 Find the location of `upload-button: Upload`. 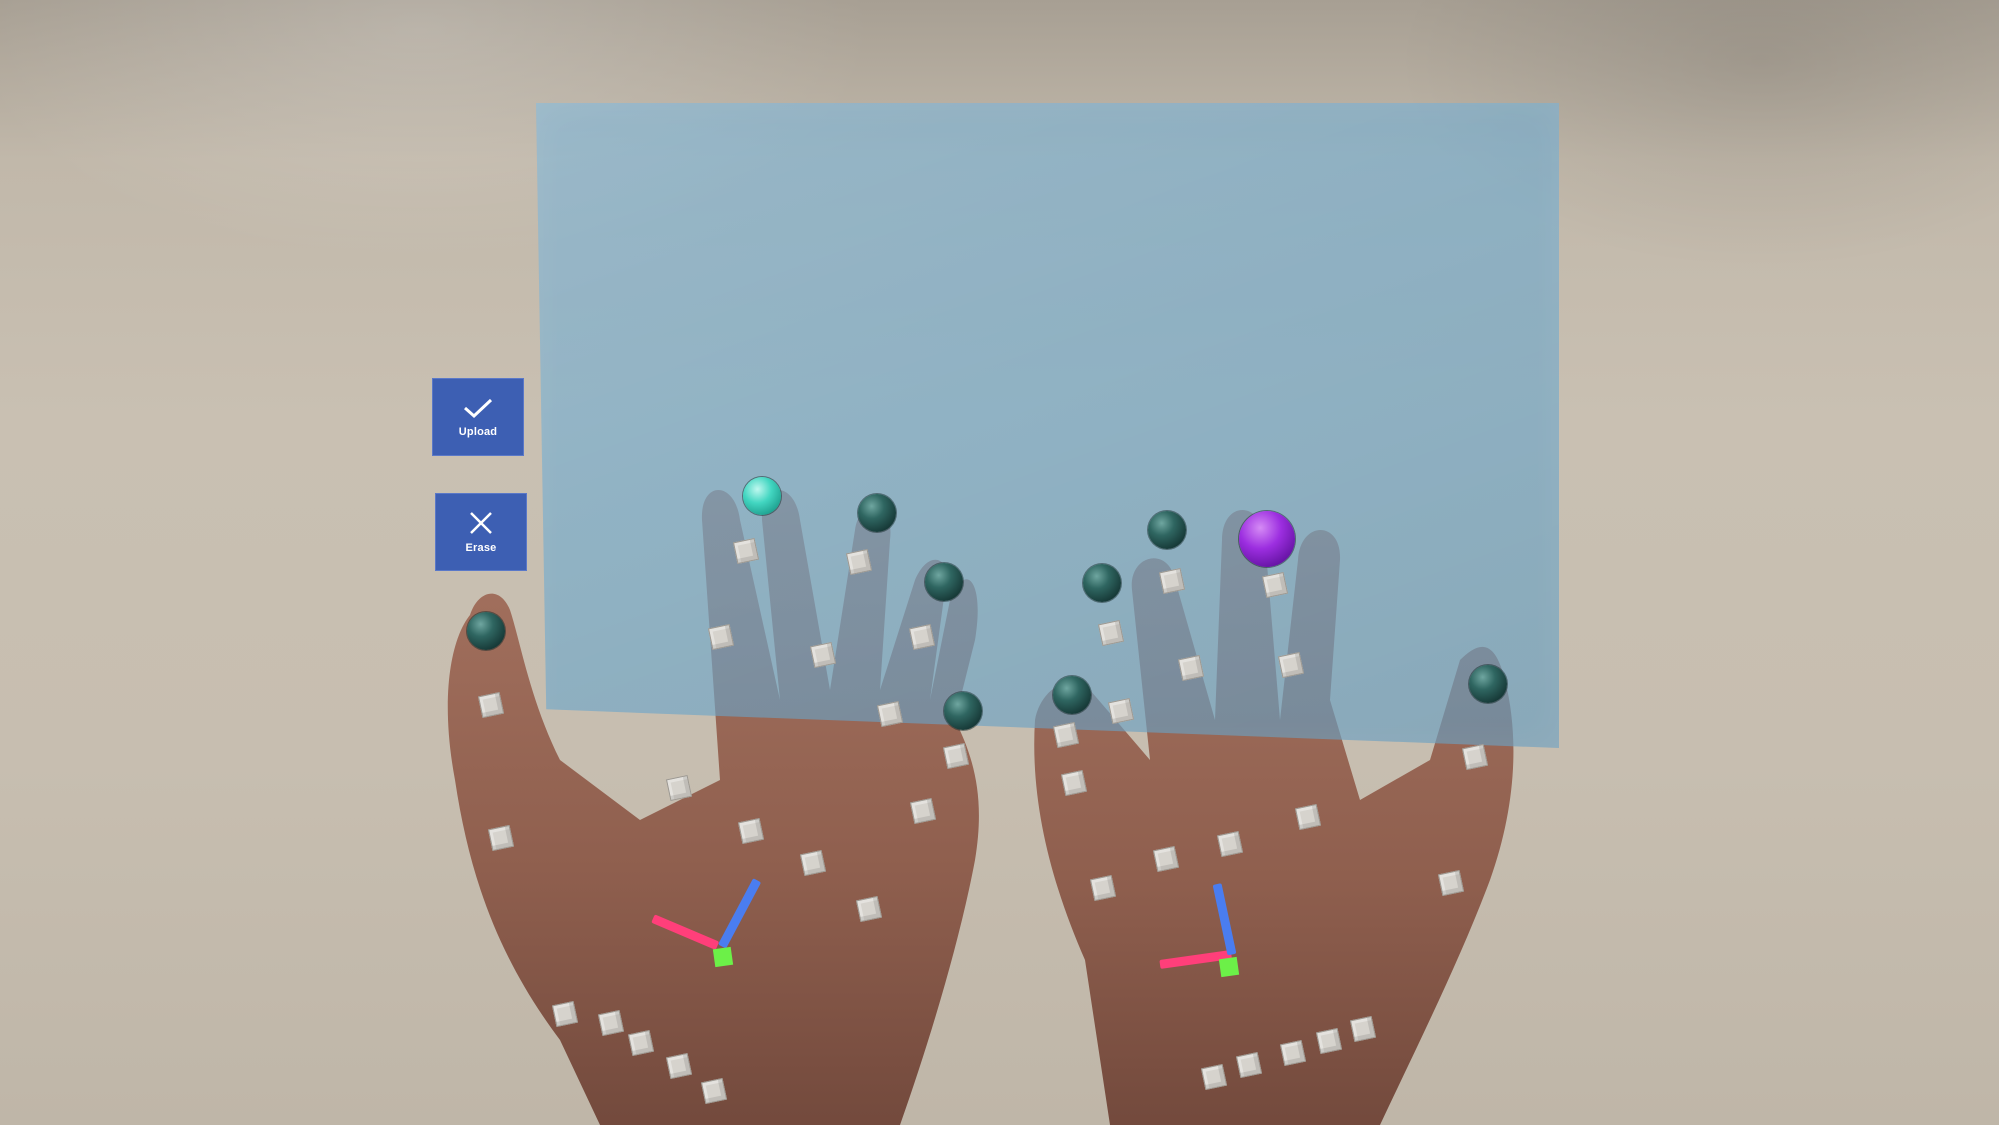

upload-button: Upload is located at coordinates (478, 417).